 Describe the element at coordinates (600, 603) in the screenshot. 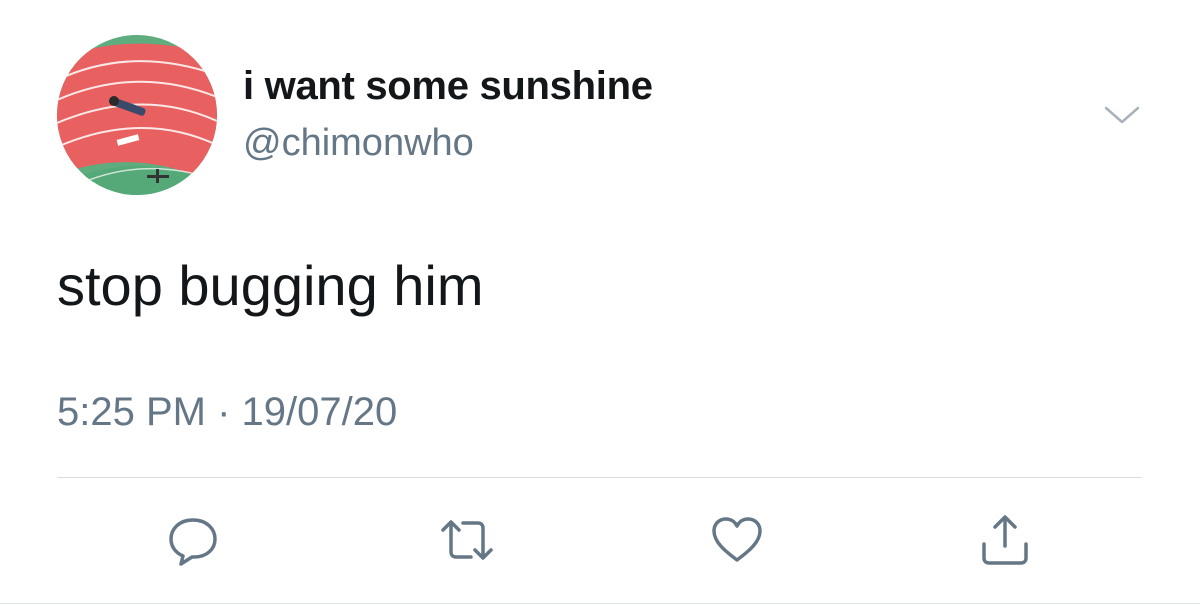

I see `bottom-divider` at that location.